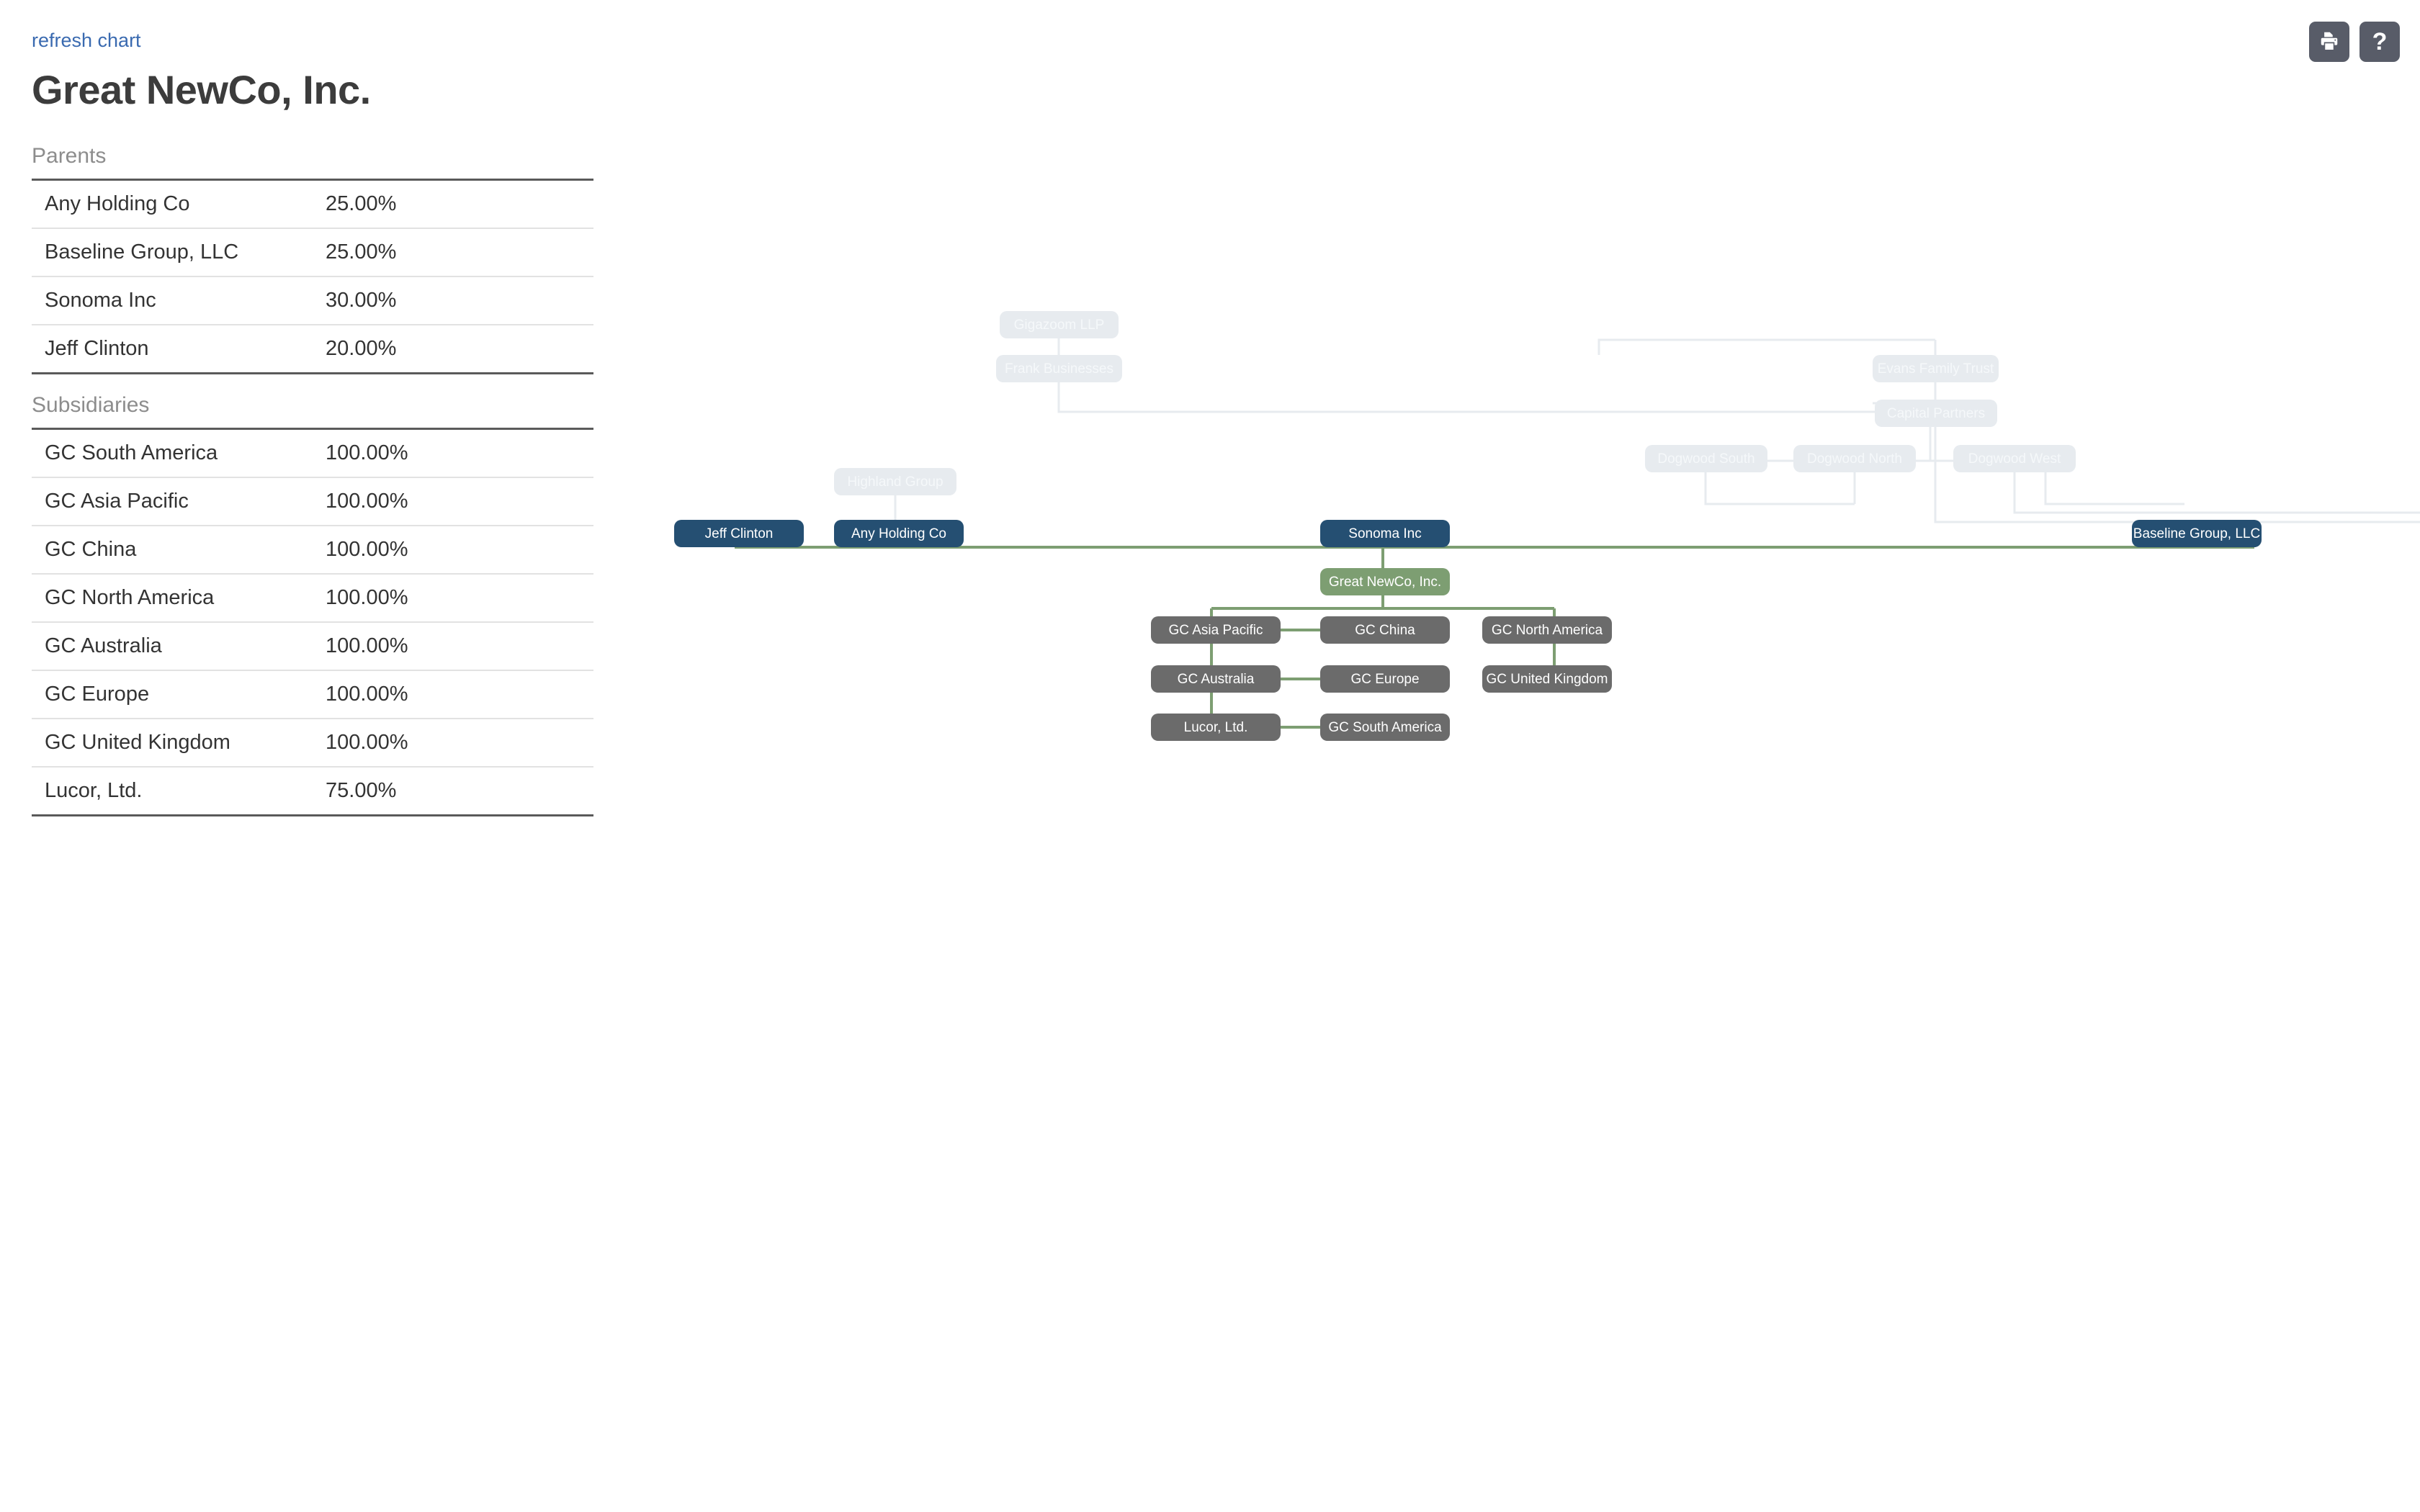  I want to click on entity-name: Baseline Group, LLC, so click(172, 252).